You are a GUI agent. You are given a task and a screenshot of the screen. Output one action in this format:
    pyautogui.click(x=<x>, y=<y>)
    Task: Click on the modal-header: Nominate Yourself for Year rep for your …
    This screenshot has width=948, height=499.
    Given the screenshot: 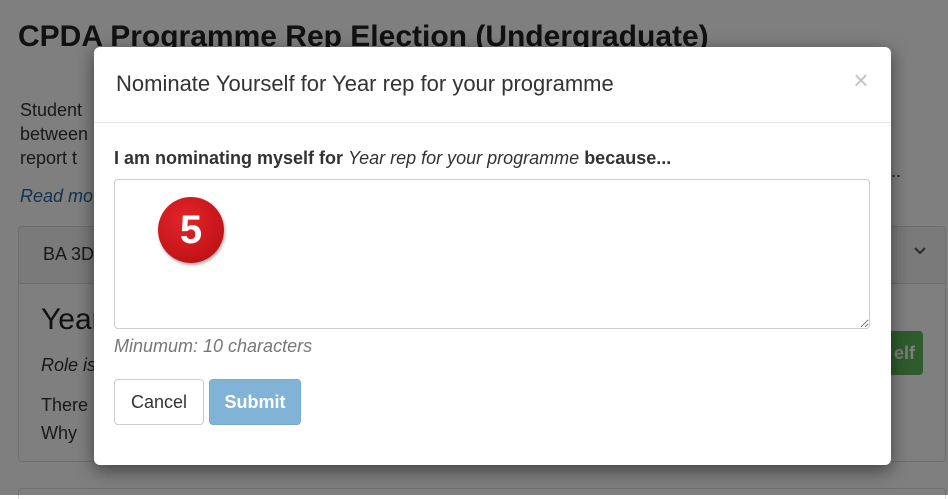 What is the action you would take?
    pyautogui.click(x=492, y=85)
    